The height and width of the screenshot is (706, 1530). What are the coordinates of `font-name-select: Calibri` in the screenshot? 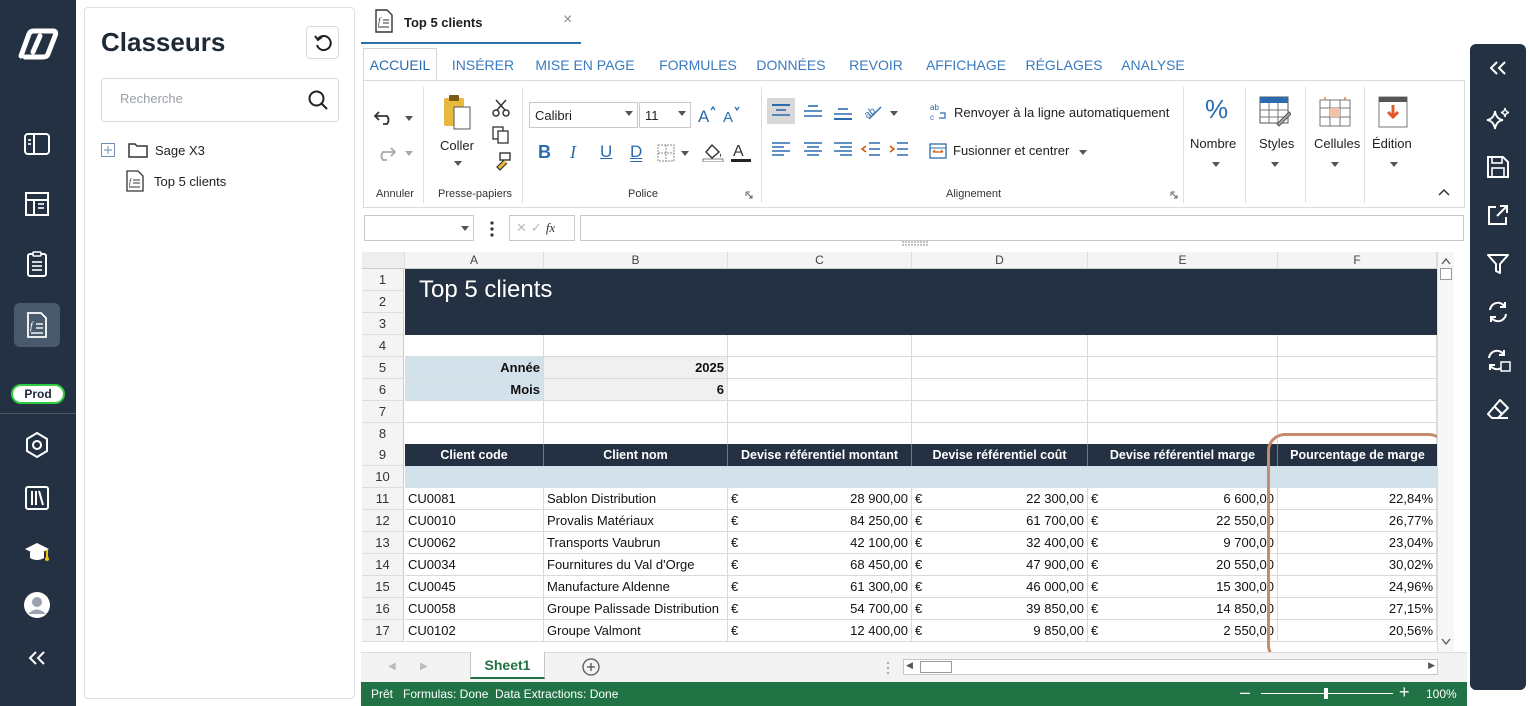 It's located at (583, 115).